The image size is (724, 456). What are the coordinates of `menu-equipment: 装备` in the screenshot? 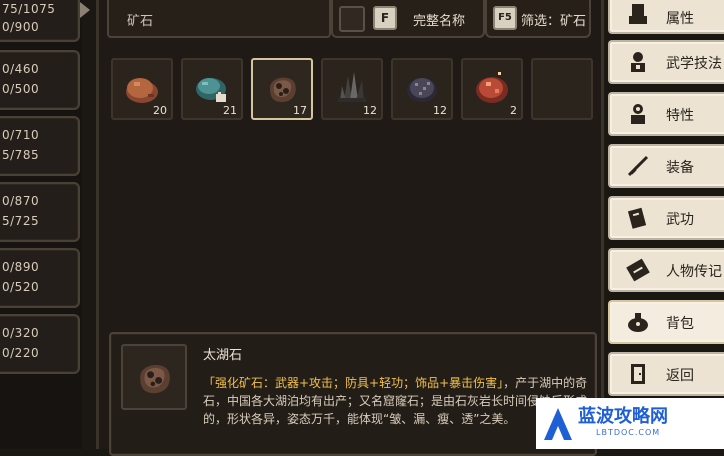 It's located at (666, 166).